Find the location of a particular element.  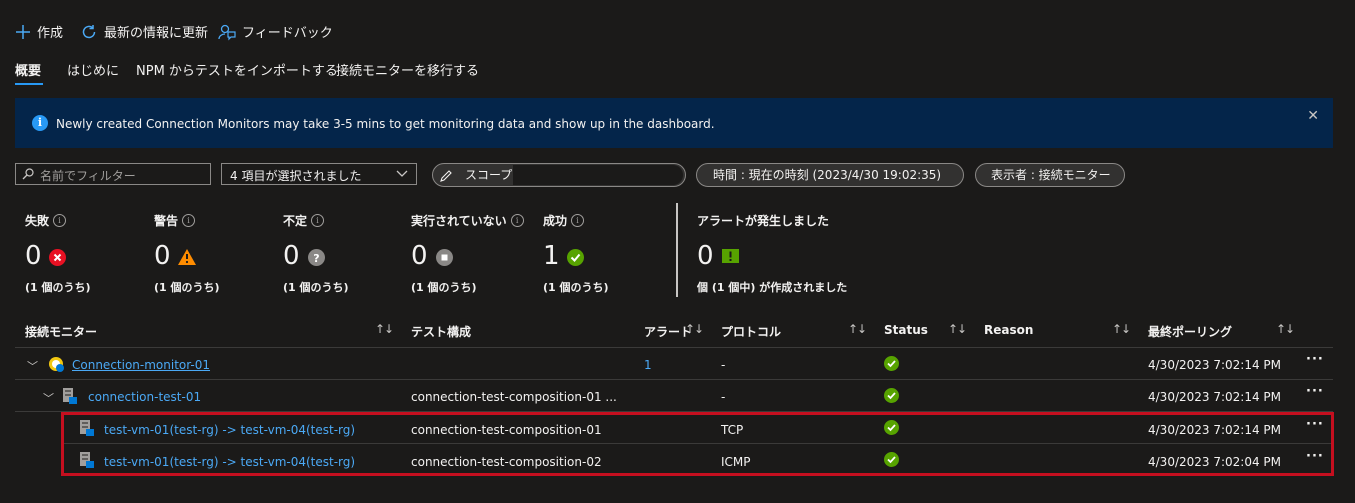

search-icon is located at coordinates (28, 174).